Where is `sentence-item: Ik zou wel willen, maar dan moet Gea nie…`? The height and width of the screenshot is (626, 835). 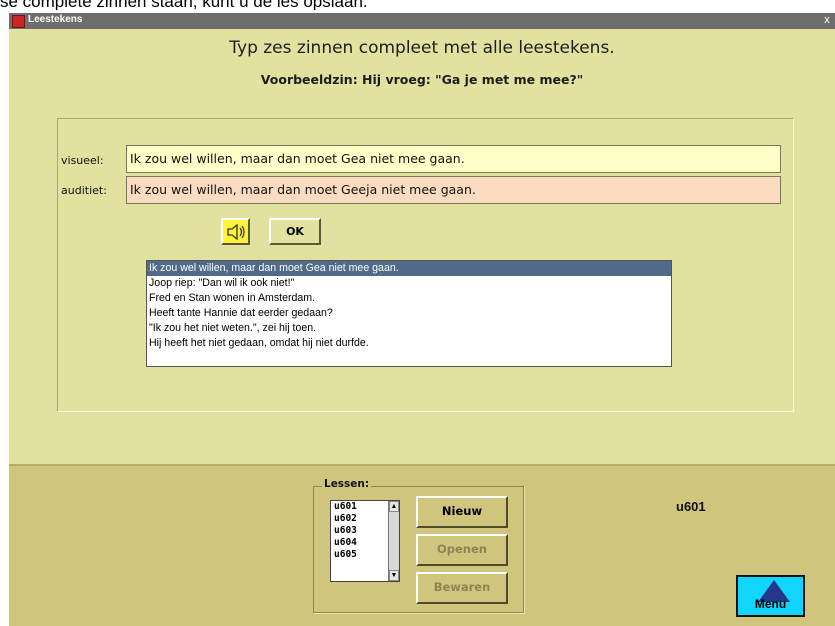 sentence-item: Ik zou wel willen, maar dan moet Gea nie… is located at coordinates (409, 268).